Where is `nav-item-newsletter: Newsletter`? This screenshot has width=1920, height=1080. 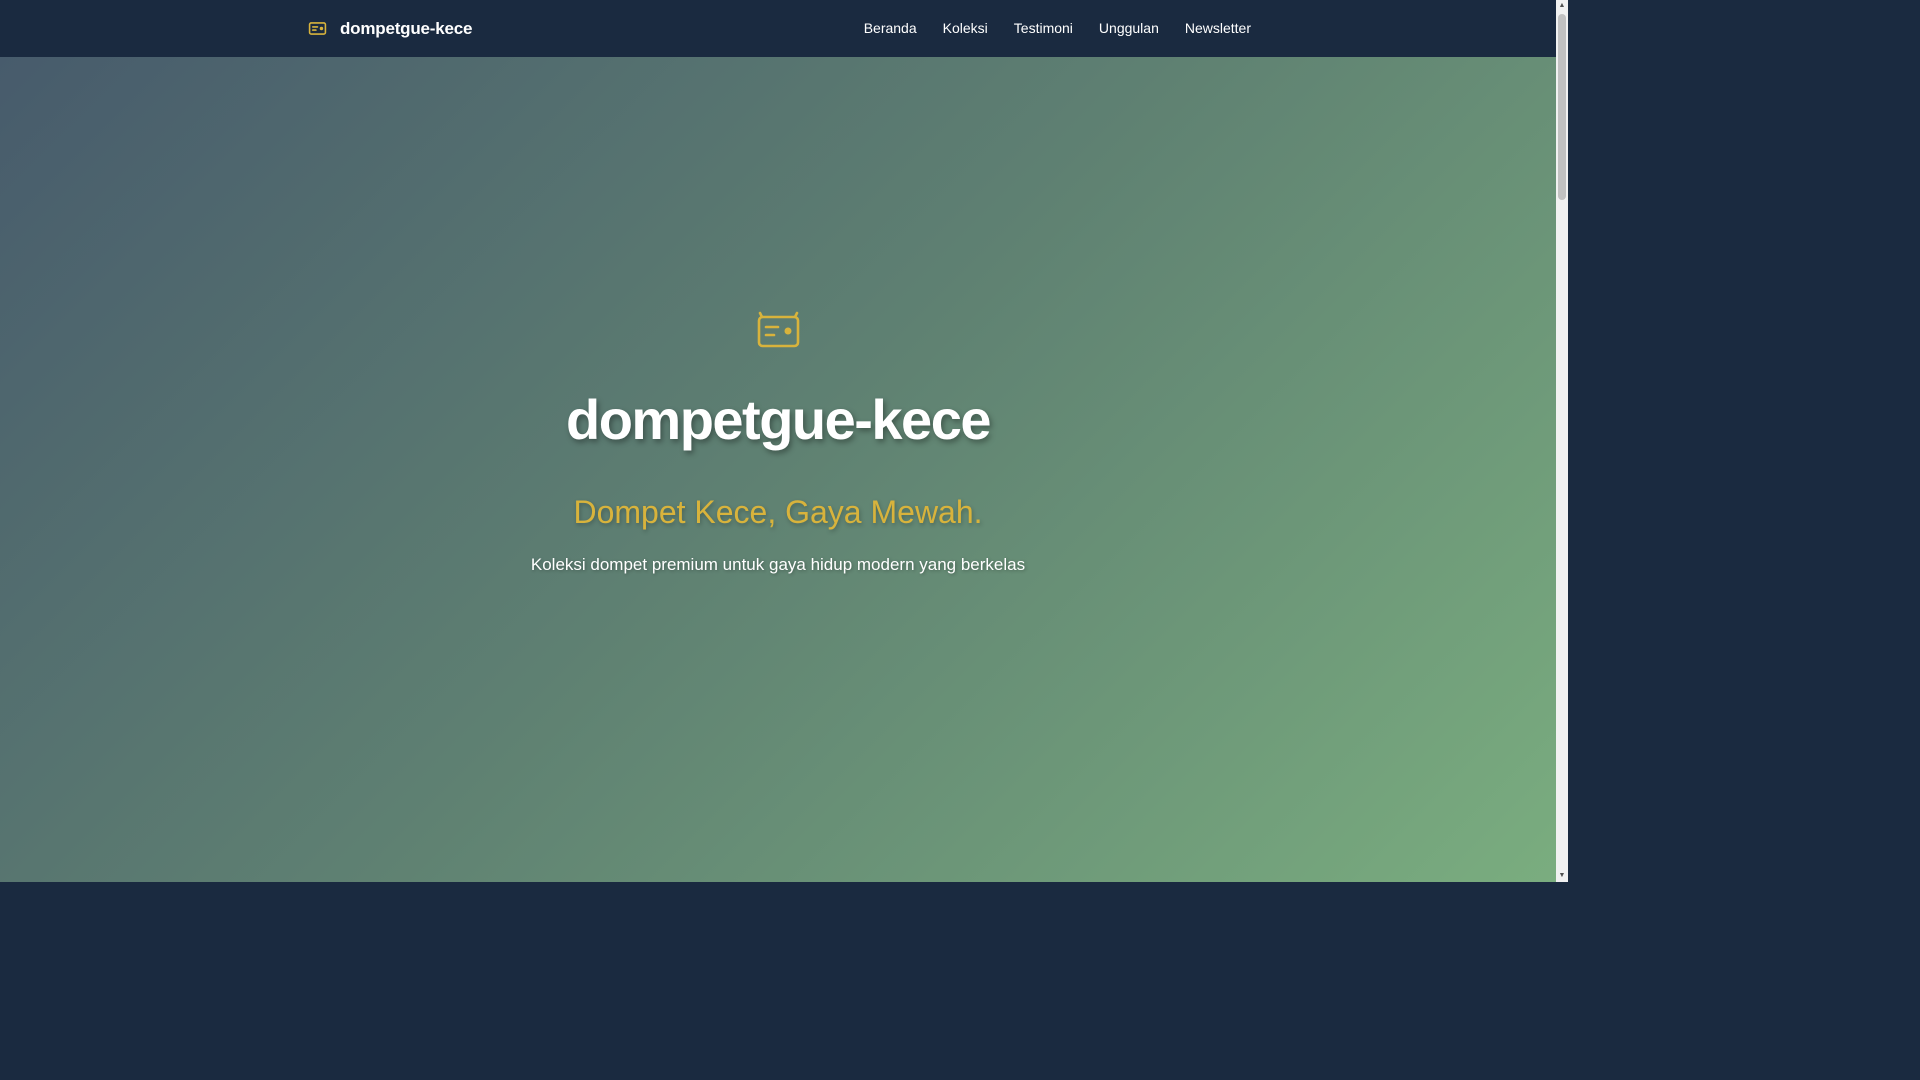 nav-item-newsletter: Newsletter is located at coordinates (1218, 29).